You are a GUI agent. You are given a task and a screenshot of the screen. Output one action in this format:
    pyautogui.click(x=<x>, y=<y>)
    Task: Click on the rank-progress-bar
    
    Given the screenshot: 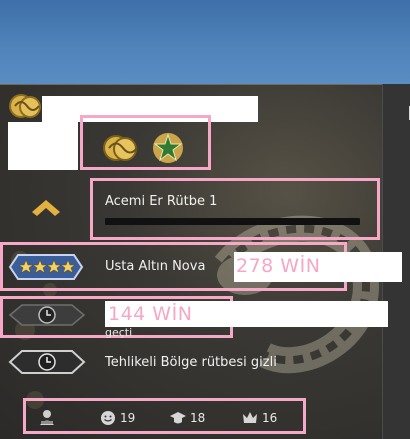 What is the action you would take?
    pyautogui.click(x=232, y=221)
    